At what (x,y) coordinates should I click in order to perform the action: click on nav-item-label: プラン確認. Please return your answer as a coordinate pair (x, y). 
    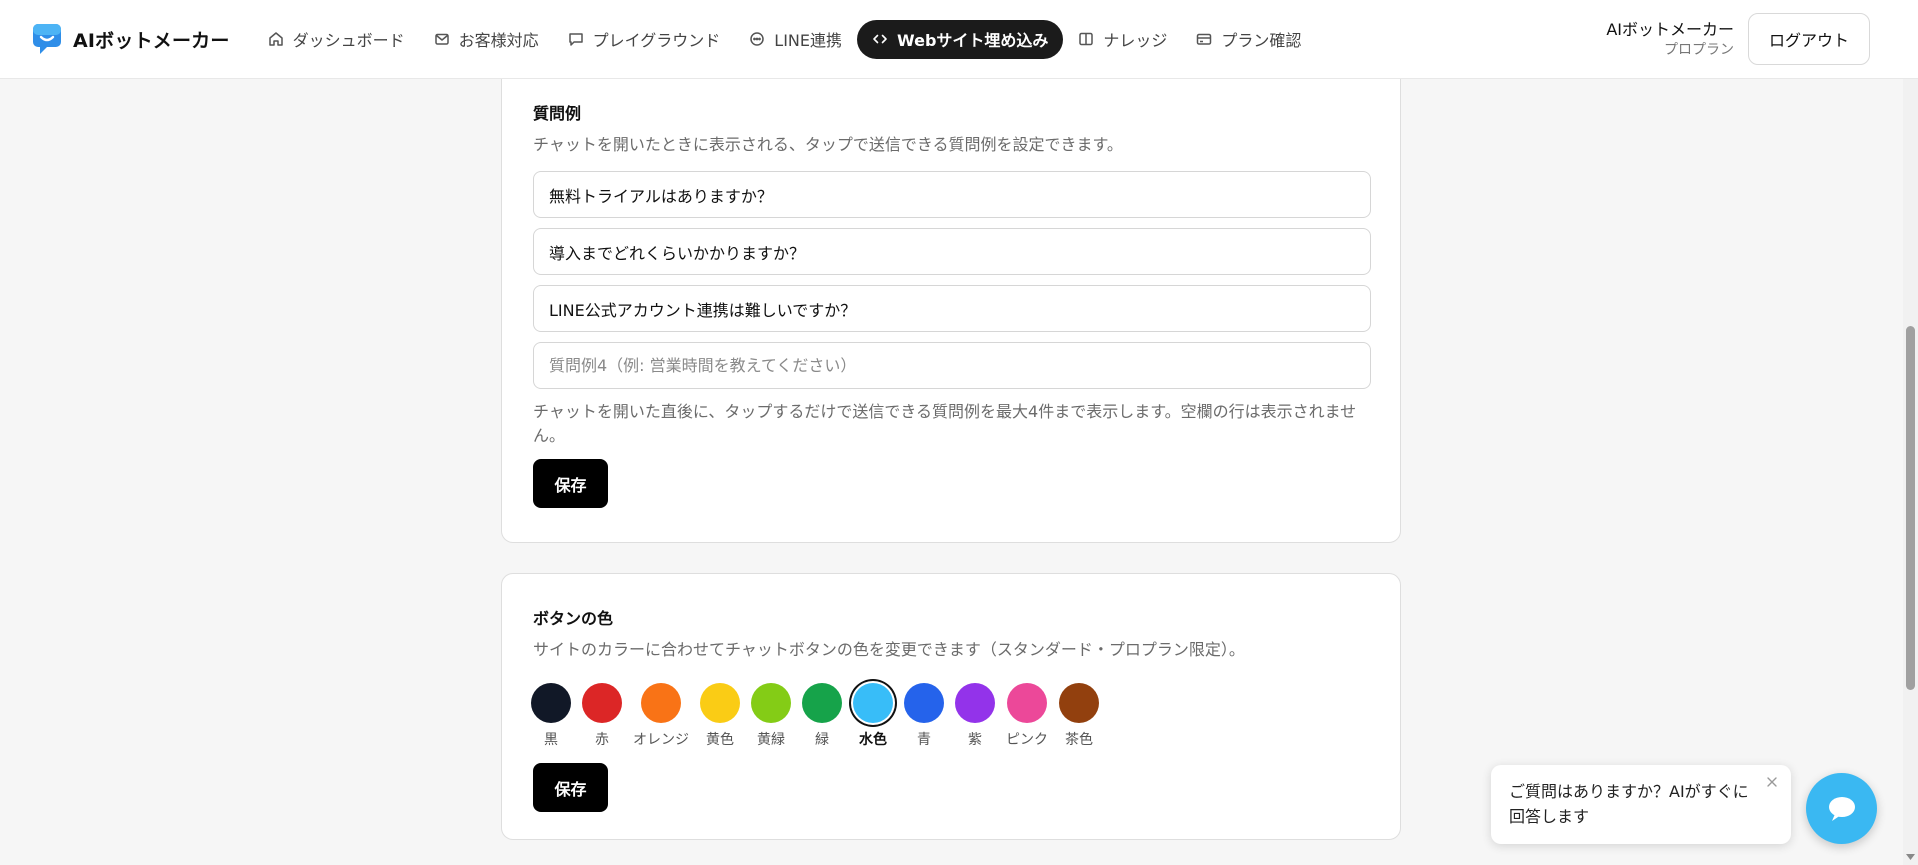
    Looking at the image, I should click on (1261, 40).